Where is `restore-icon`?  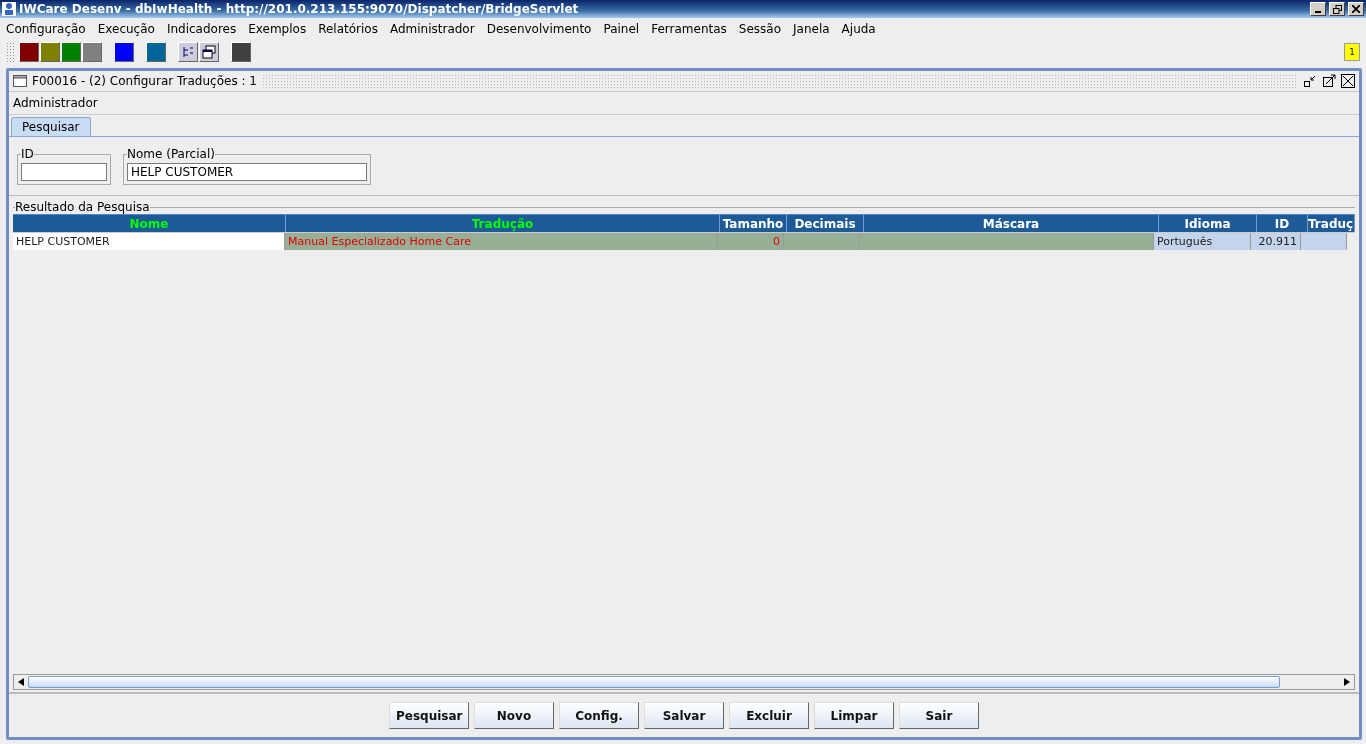 restore-icon is located at coordinates (1337, 9).